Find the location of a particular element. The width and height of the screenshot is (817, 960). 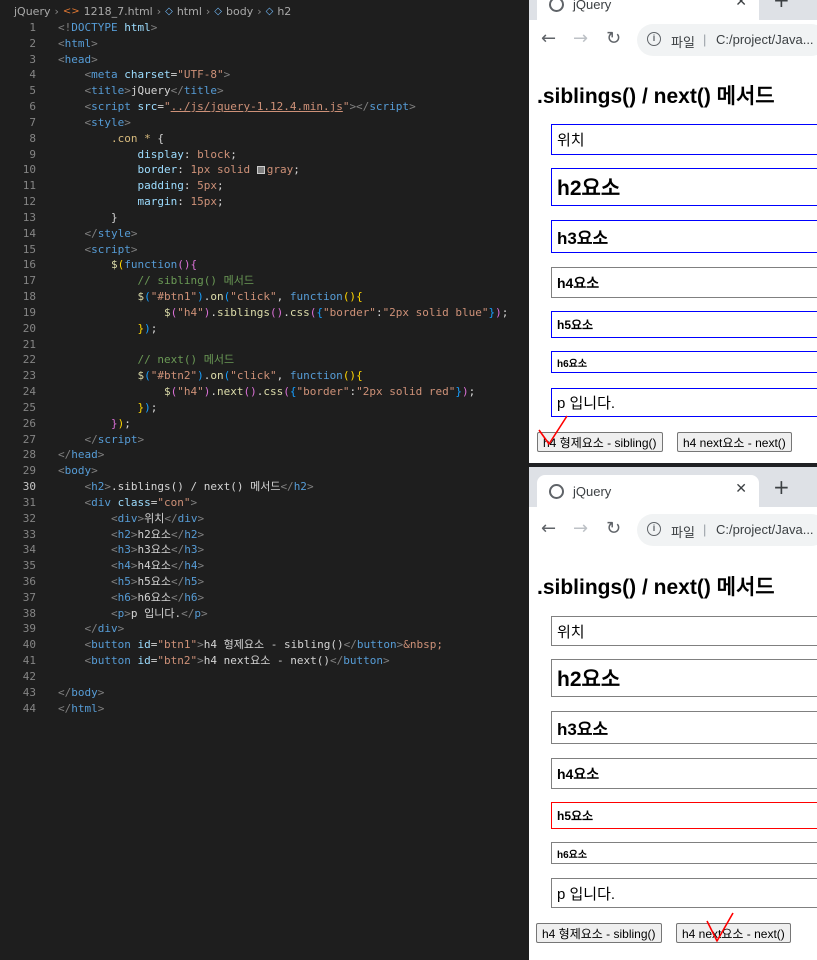

code-text: <div>위치</div> is located at coordinates (157, 518).